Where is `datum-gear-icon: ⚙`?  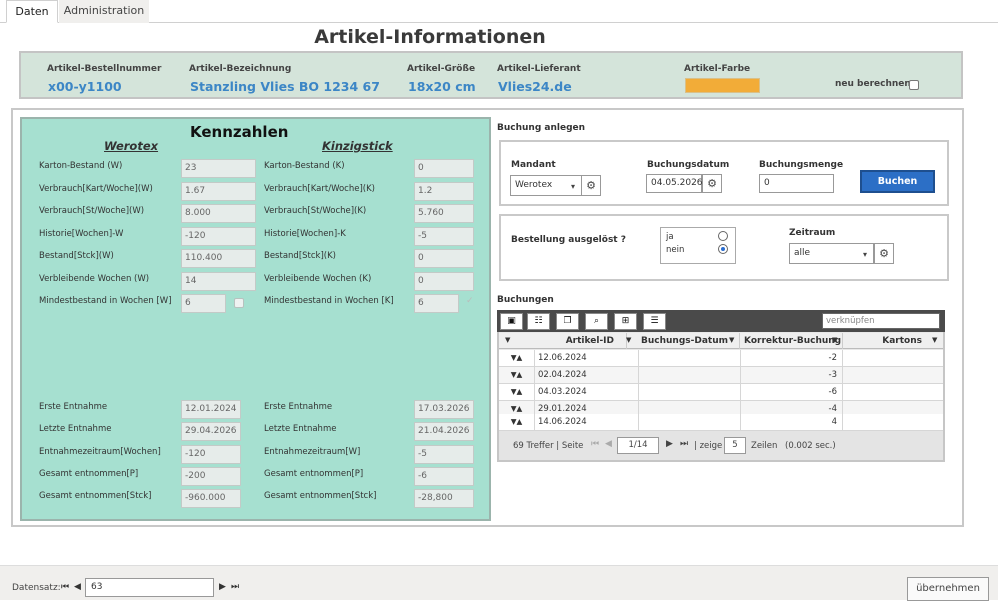 datum-gear-icon: ⚙ is located at coordinates (712, 183).